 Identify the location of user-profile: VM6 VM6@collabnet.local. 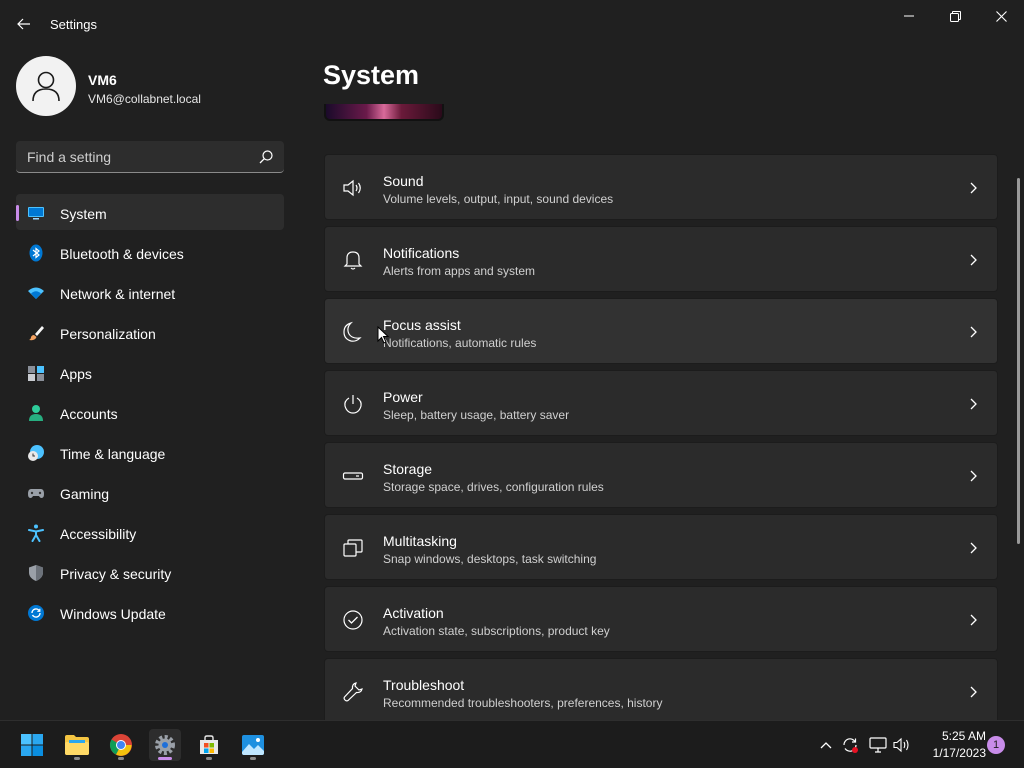
(151, 87).